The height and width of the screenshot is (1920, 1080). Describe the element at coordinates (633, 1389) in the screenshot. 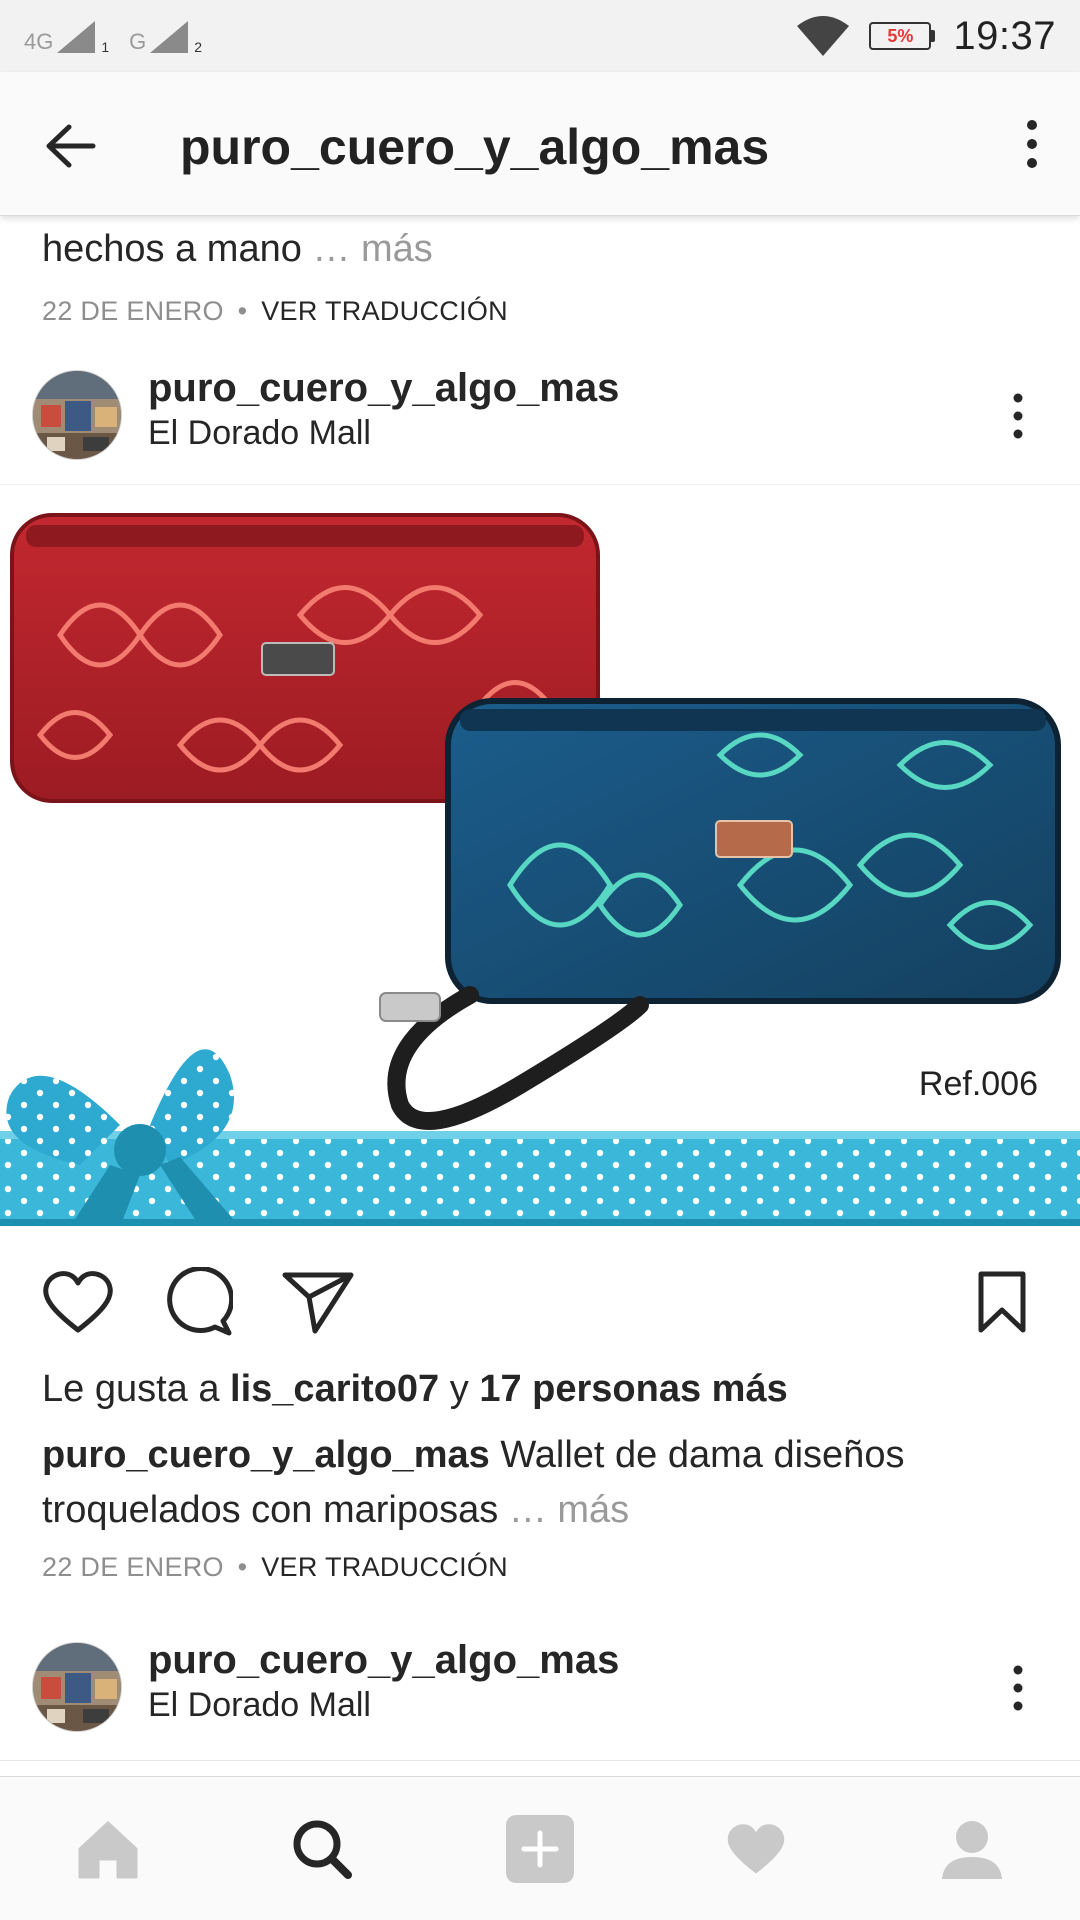

I see `likes-count: 17 personas más` at that location.